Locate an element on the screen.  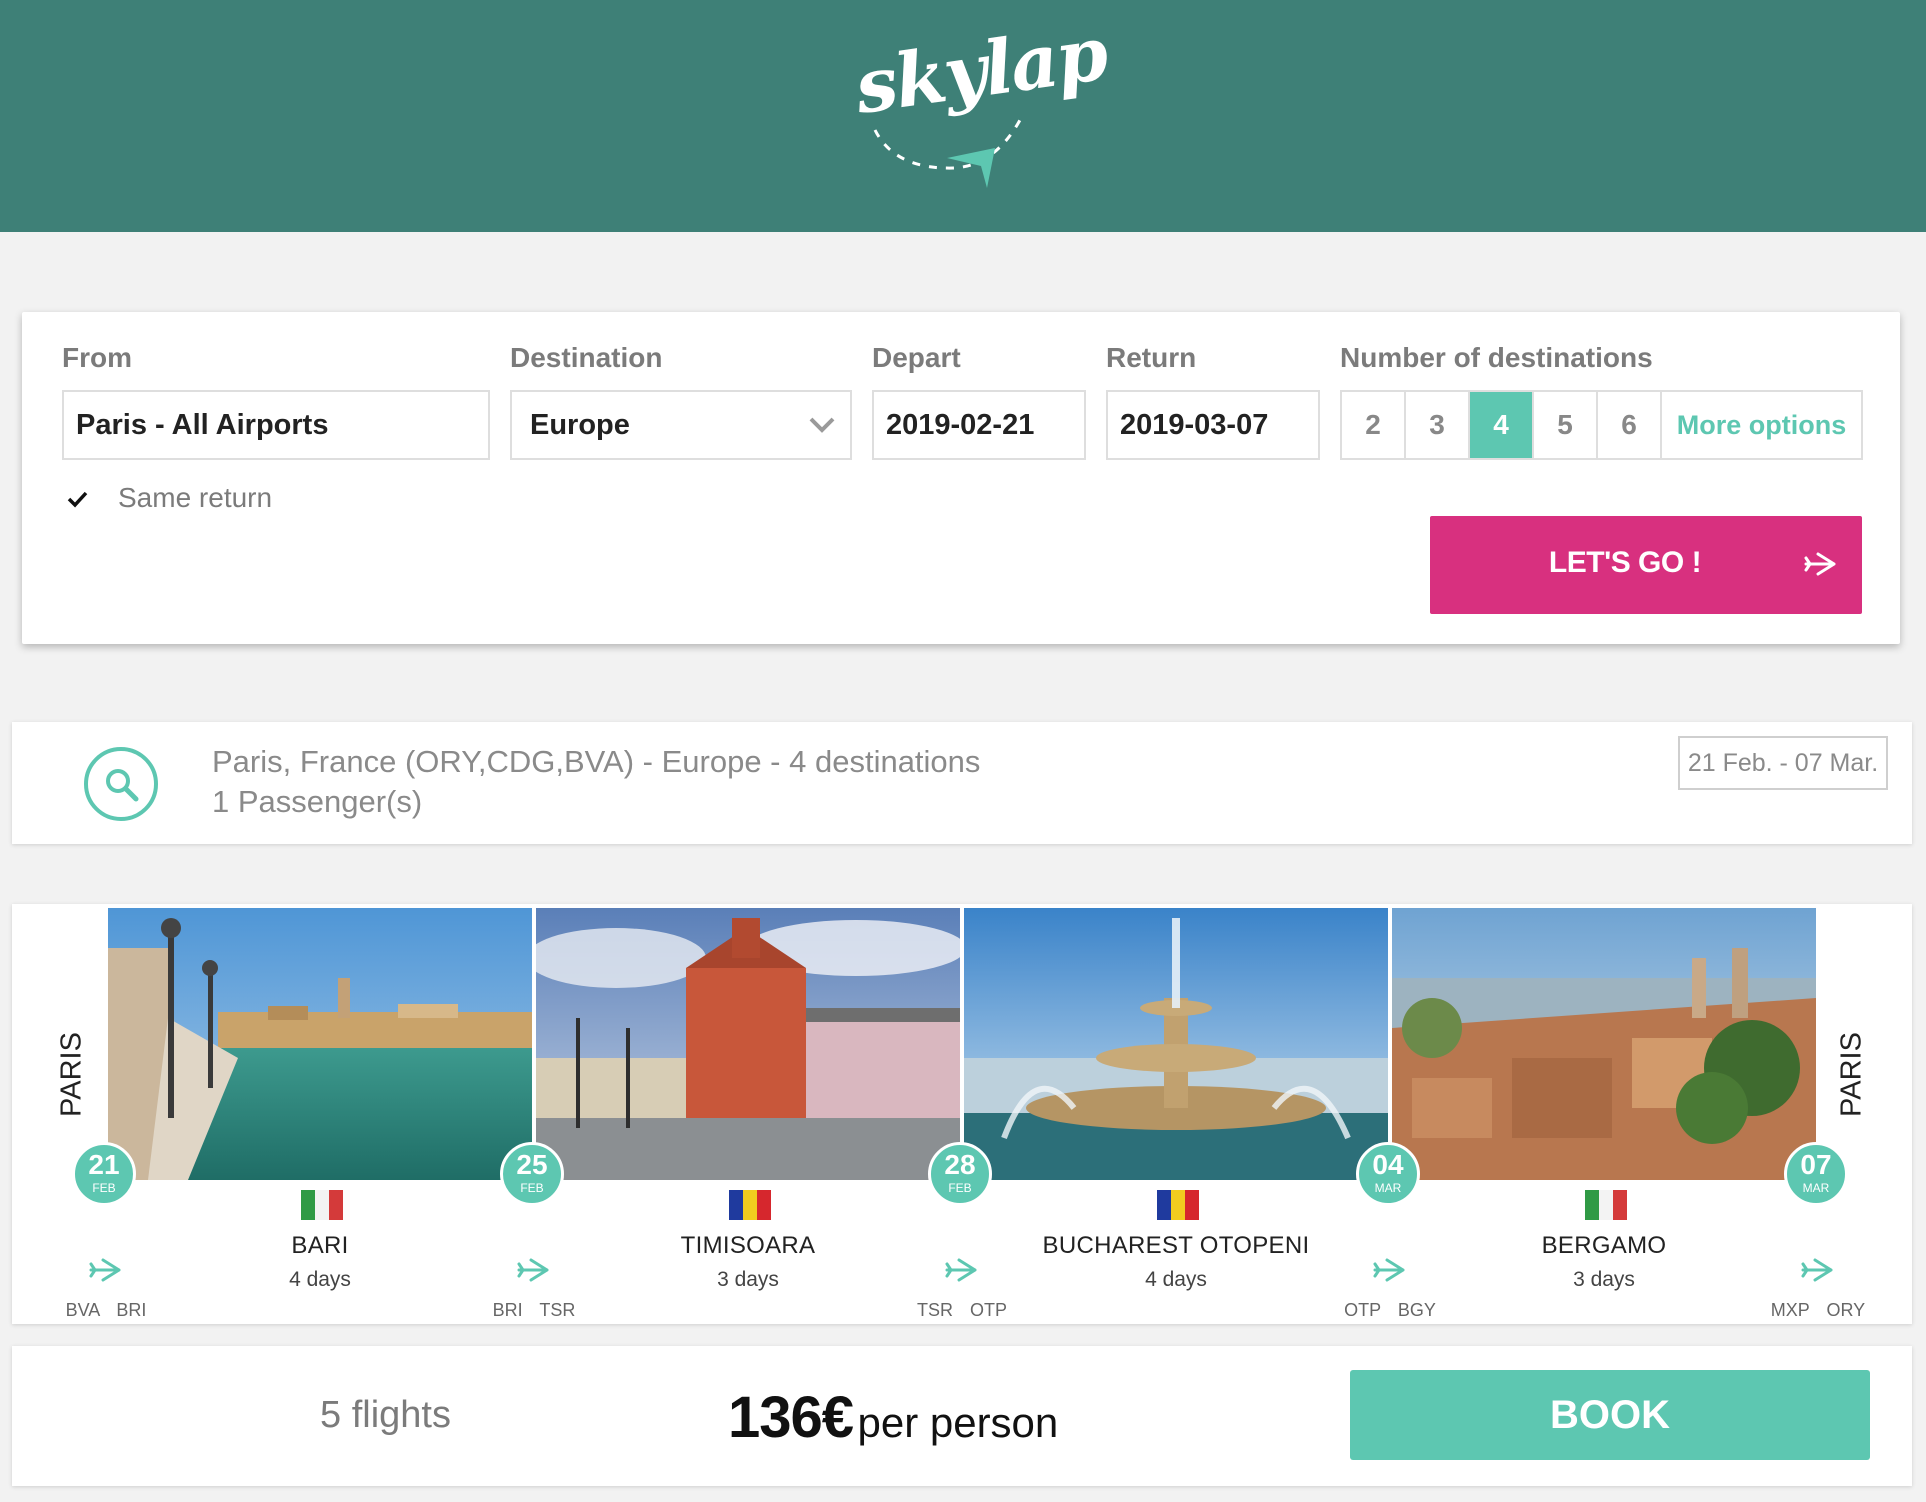
destination-city-name: BARI is located at coordinates (320, 1245).